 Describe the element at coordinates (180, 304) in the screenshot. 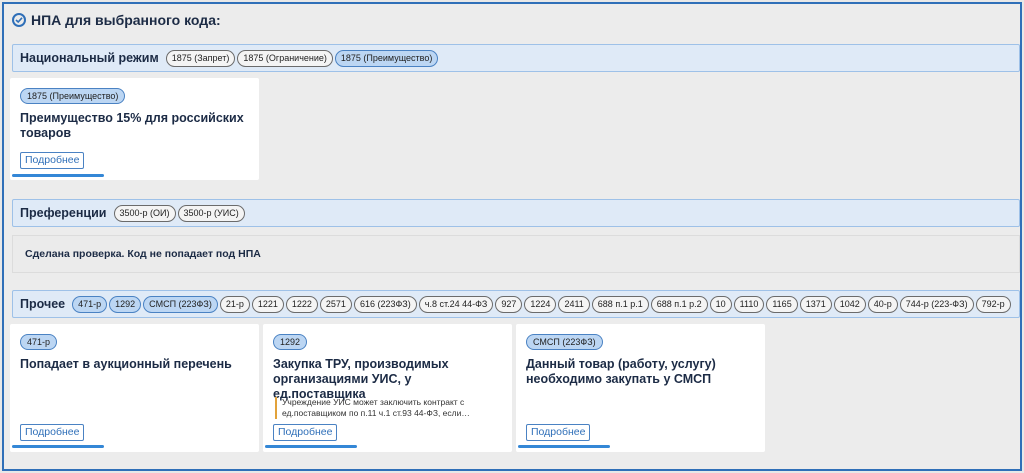

I see `tag-other: СМСП (223ФЗ)` at that location.